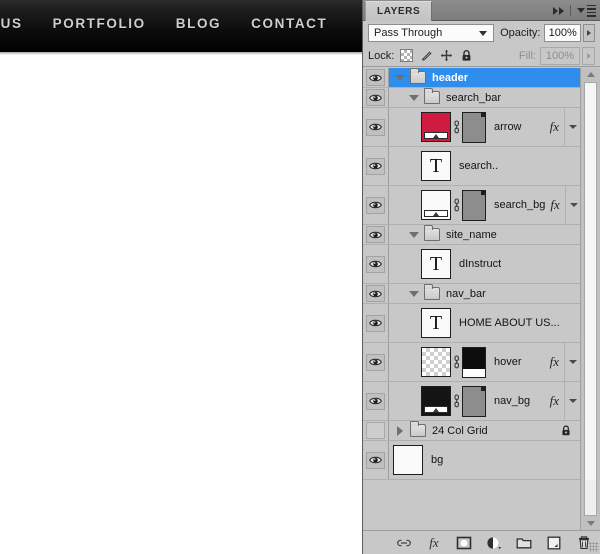 The width and height of the screenshot is (600, 554). I want to click on layer-list-scrollbar, so click(590, 299).